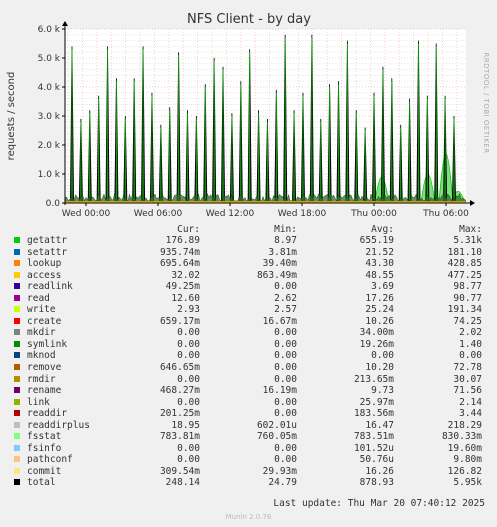  I want to click on legend-avg: 50.76u, so click(376, 460).